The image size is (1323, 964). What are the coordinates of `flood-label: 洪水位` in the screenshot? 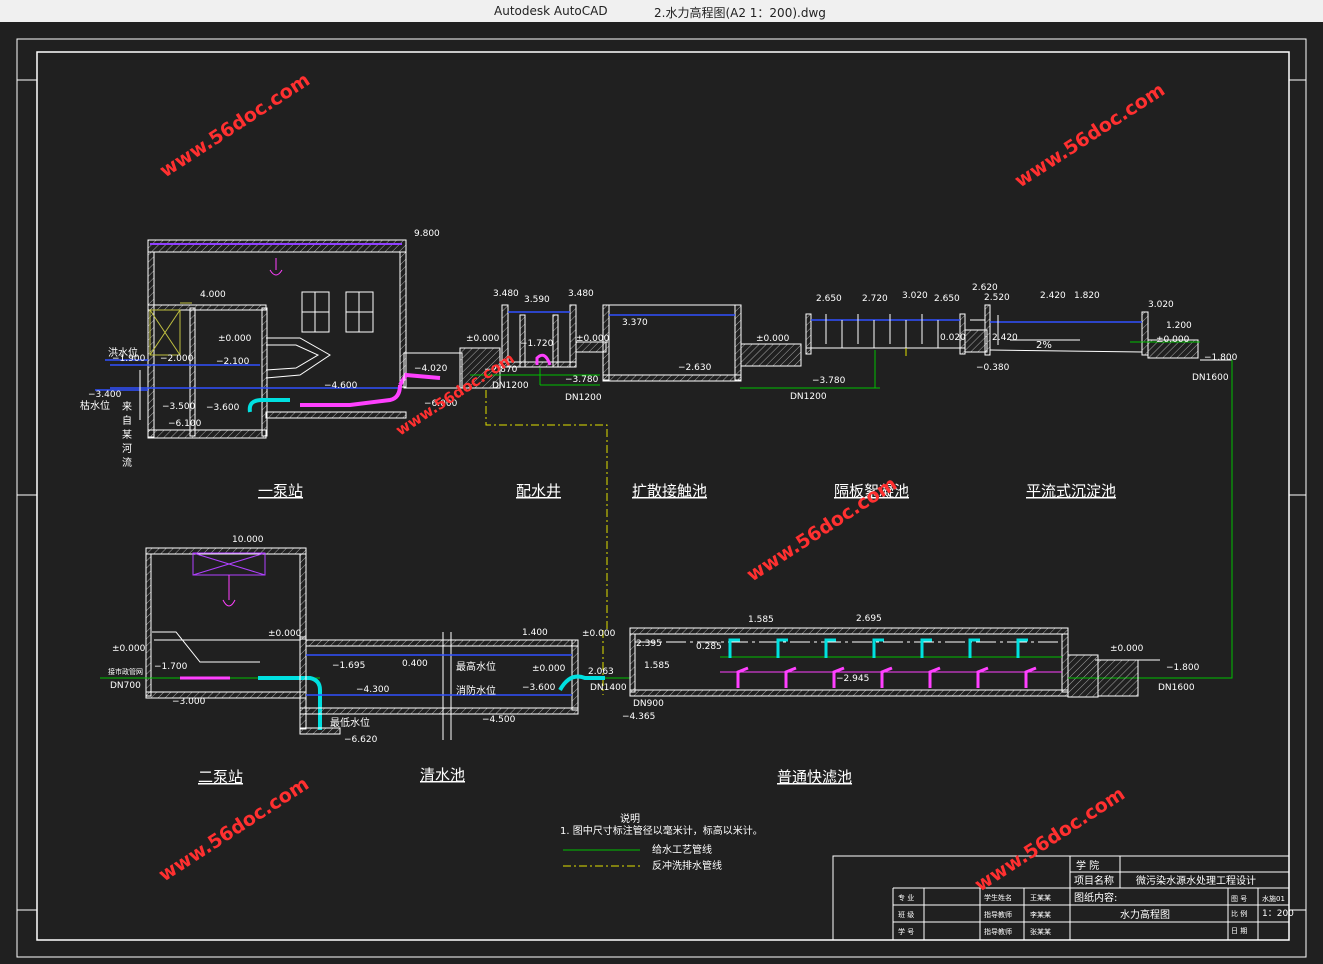 It's located at (123, 352).